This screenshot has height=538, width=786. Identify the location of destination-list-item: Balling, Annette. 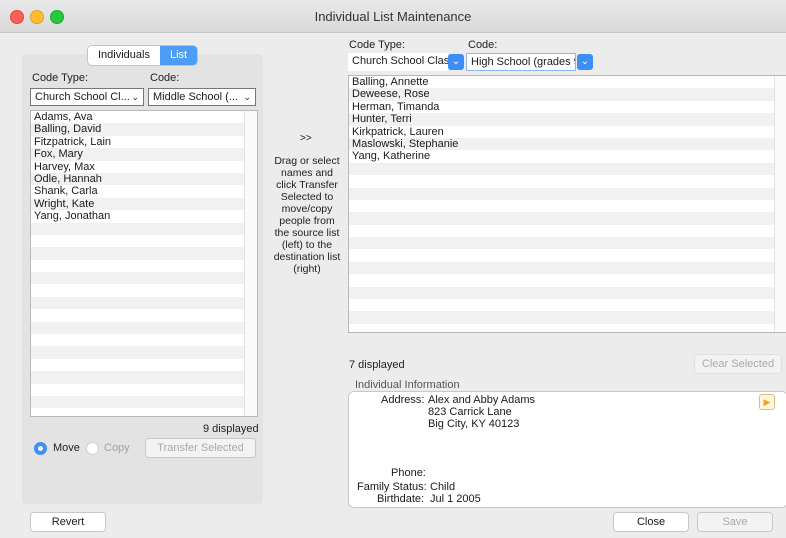
(567, 82).